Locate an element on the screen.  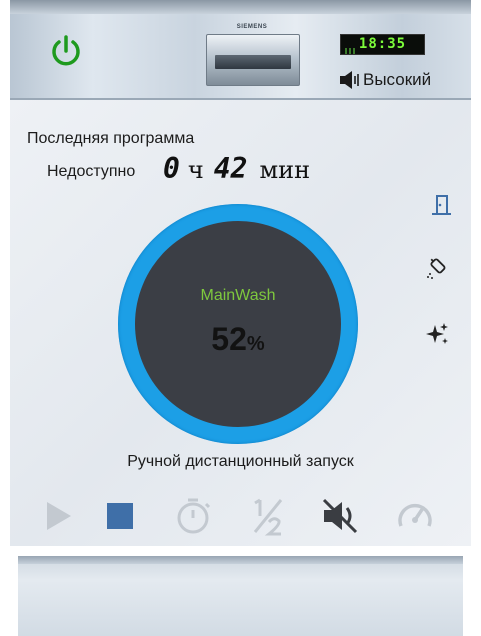
power-icon is located at coordinates (66, 50).